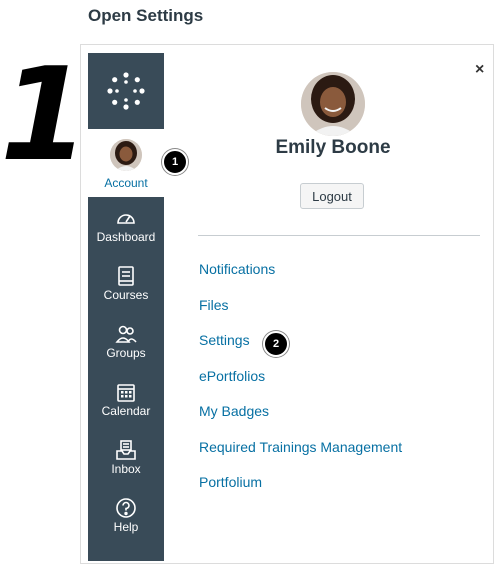 This screenshot has height=564, width=497. I want to click on nav-item-label: Account, so click(126, 183).